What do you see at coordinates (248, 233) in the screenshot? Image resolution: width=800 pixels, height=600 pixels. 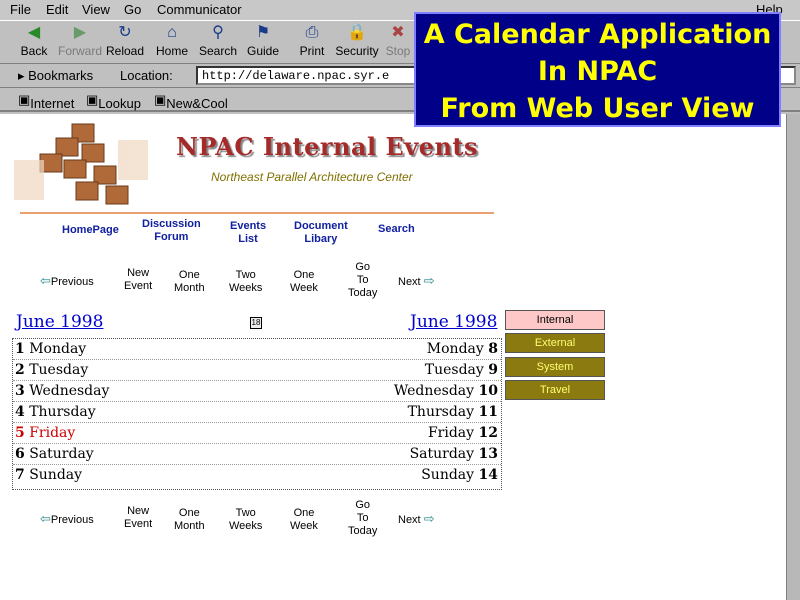 I see `nav-events-list-link: Events List` at bounding box center [248, 233].